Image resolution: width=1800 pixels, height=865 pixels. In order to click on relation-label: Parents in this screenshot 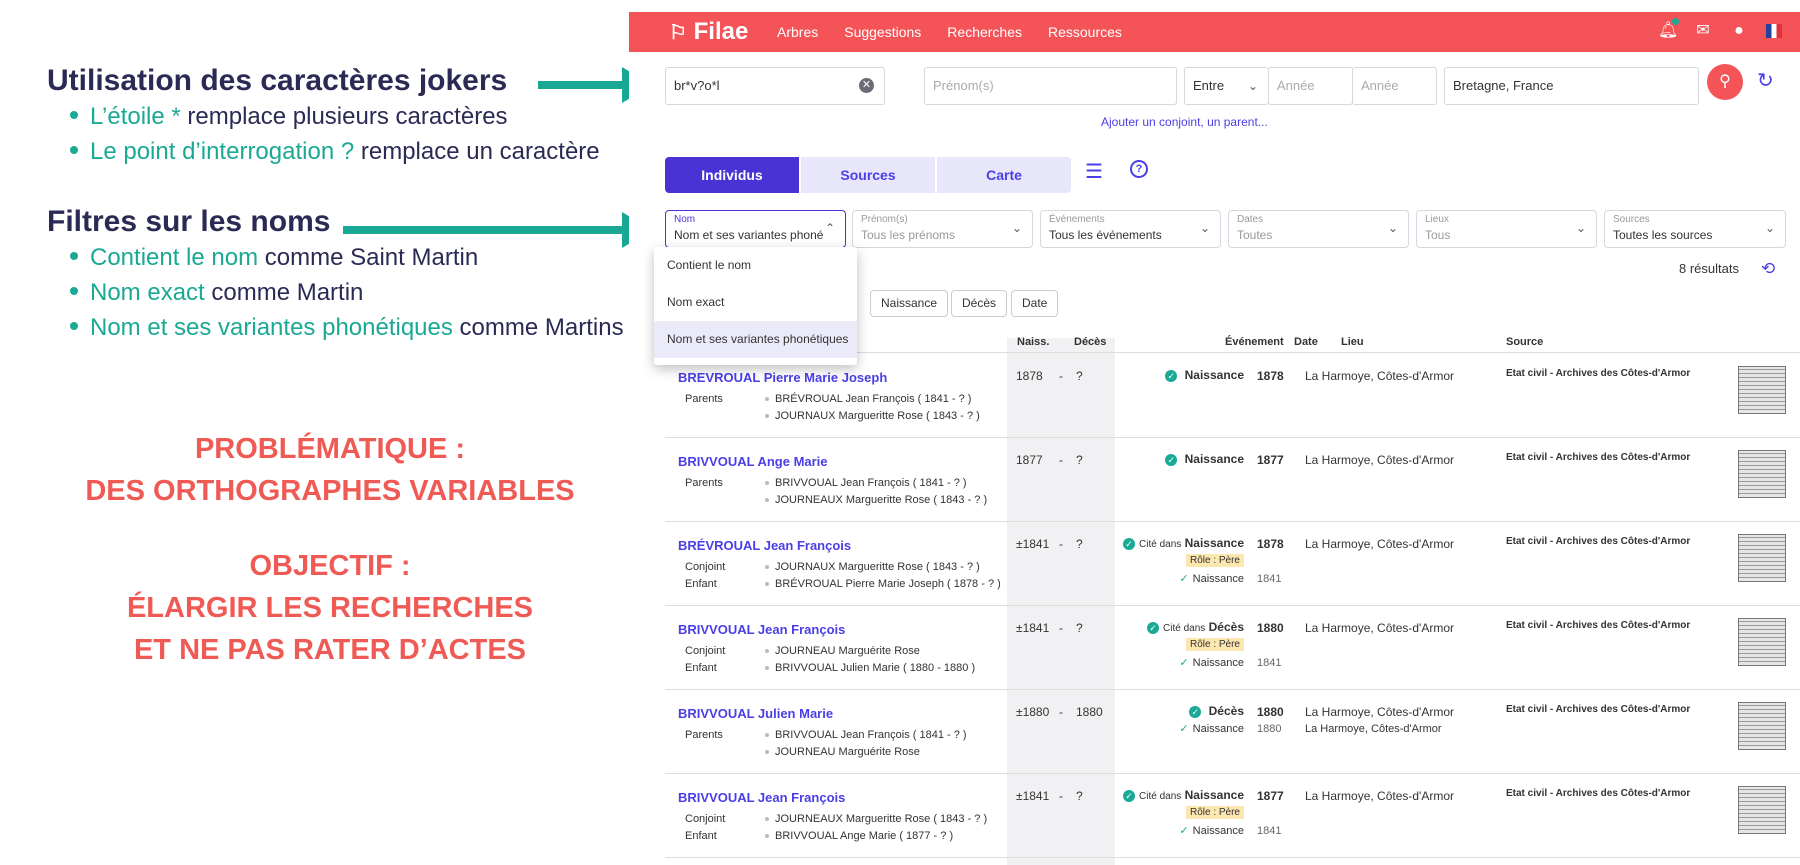, I will do `click(704, 735)`.